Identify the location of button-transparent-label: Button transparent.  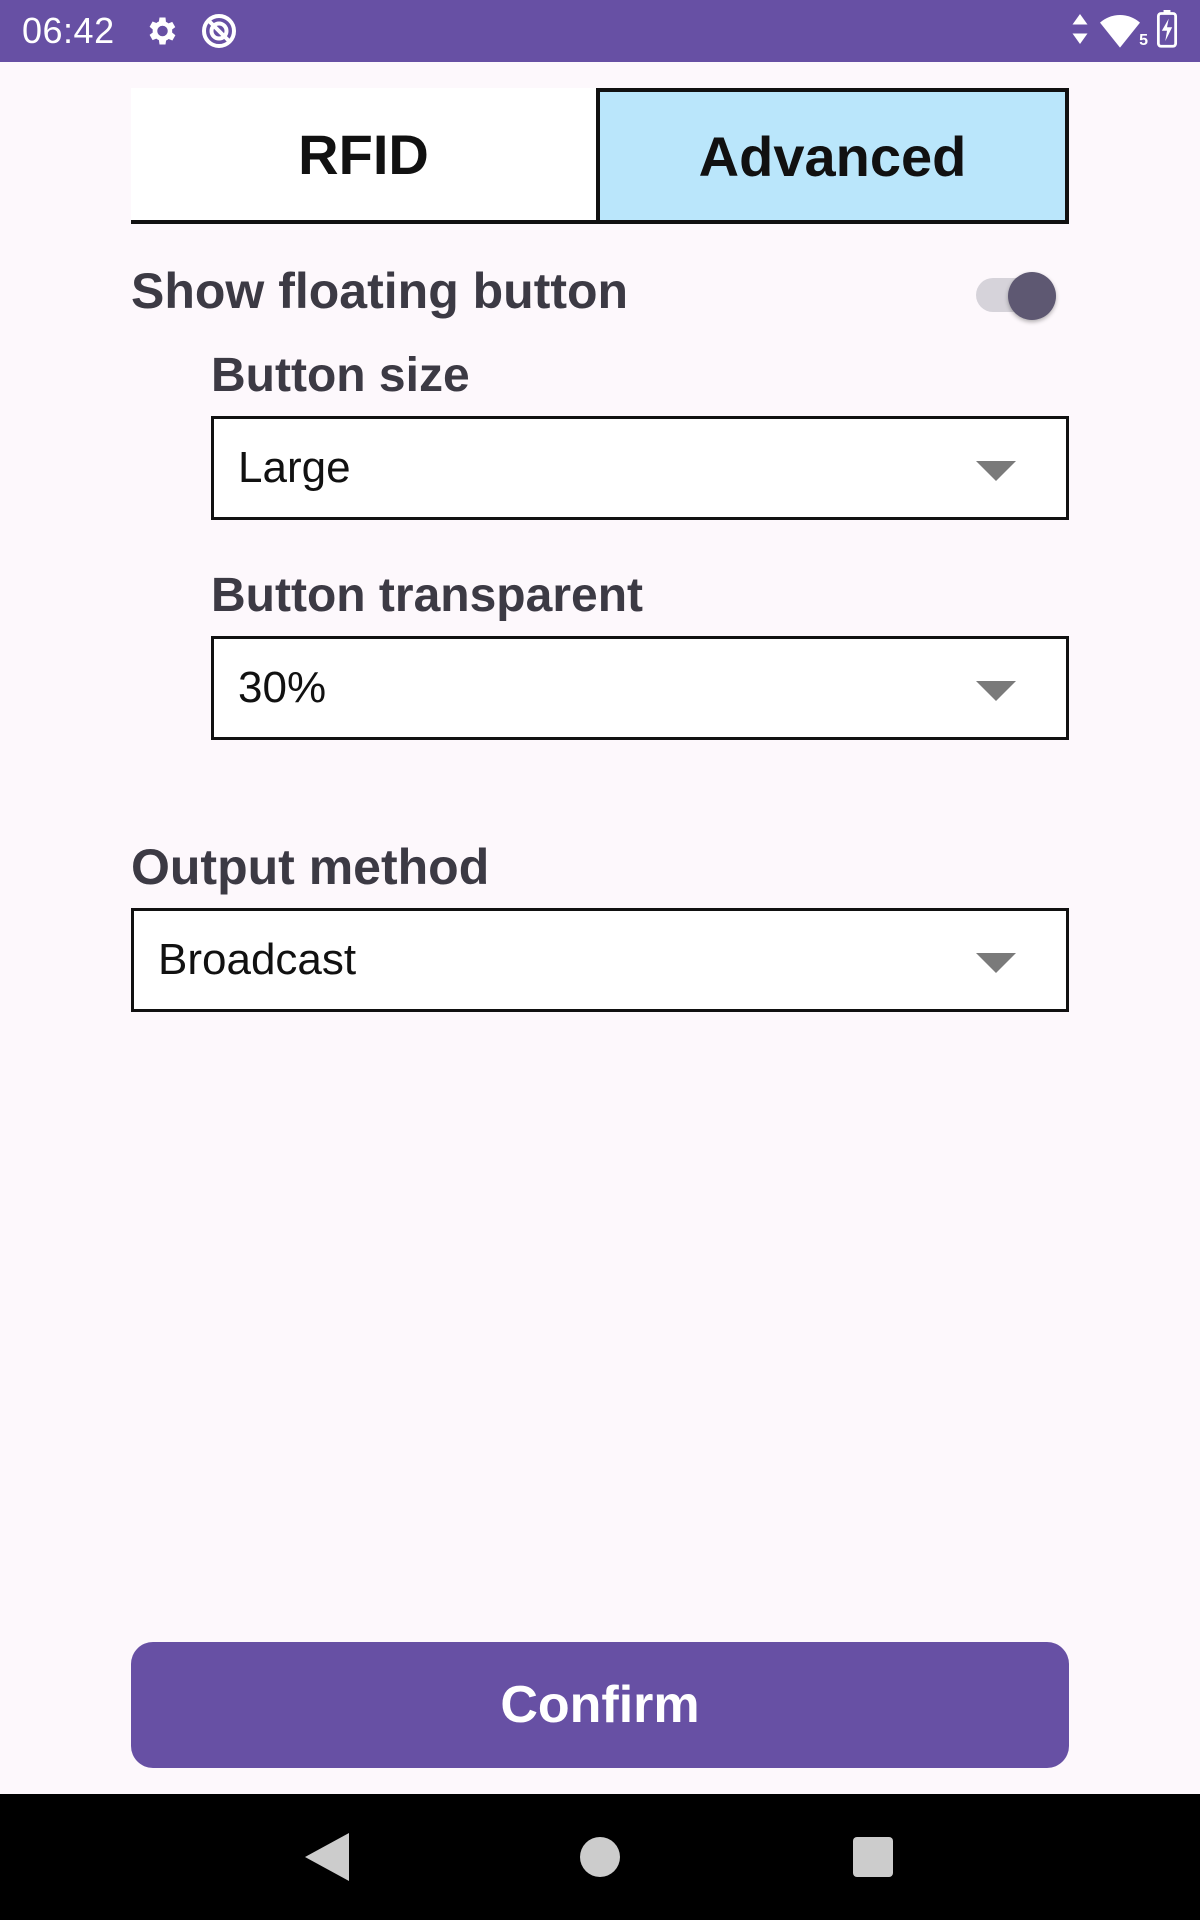
(427, 595).